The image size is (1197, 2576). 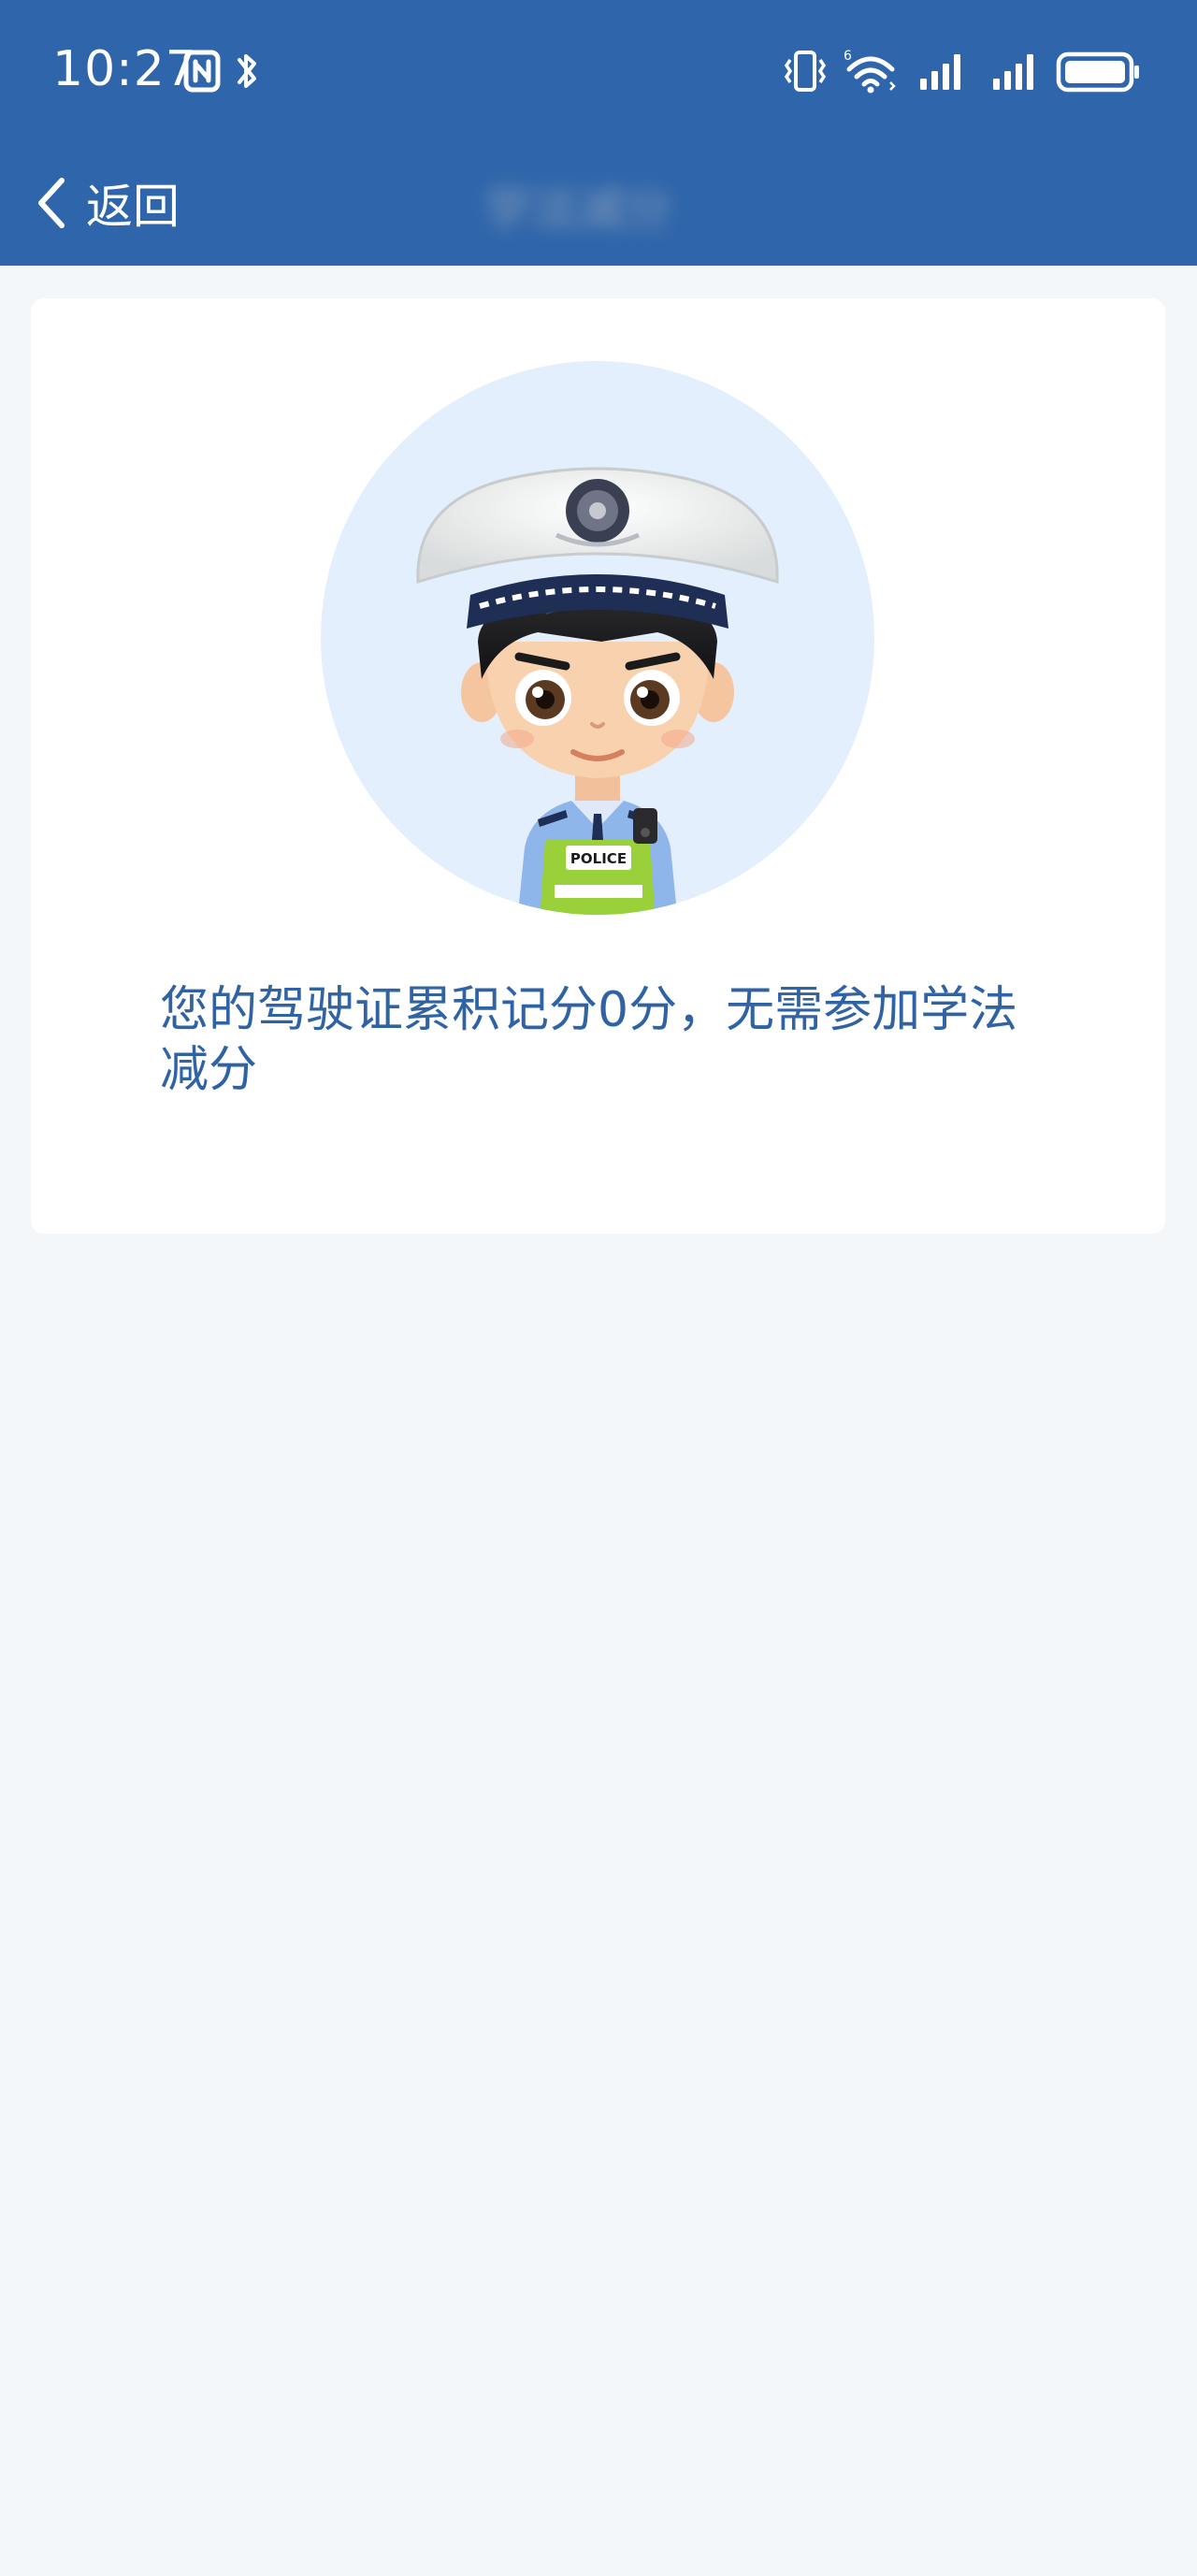 I want to click on back-button: 返回, so click(x=106, y=203).